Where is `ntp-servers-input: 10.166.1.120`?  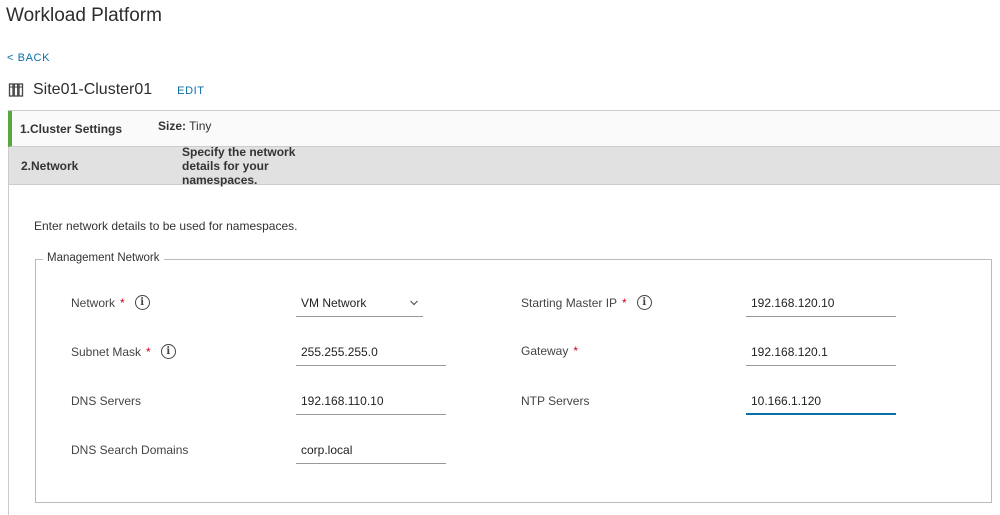 ntp-servers-input: 10.166.1.120 is located at coordinates (821, 404).